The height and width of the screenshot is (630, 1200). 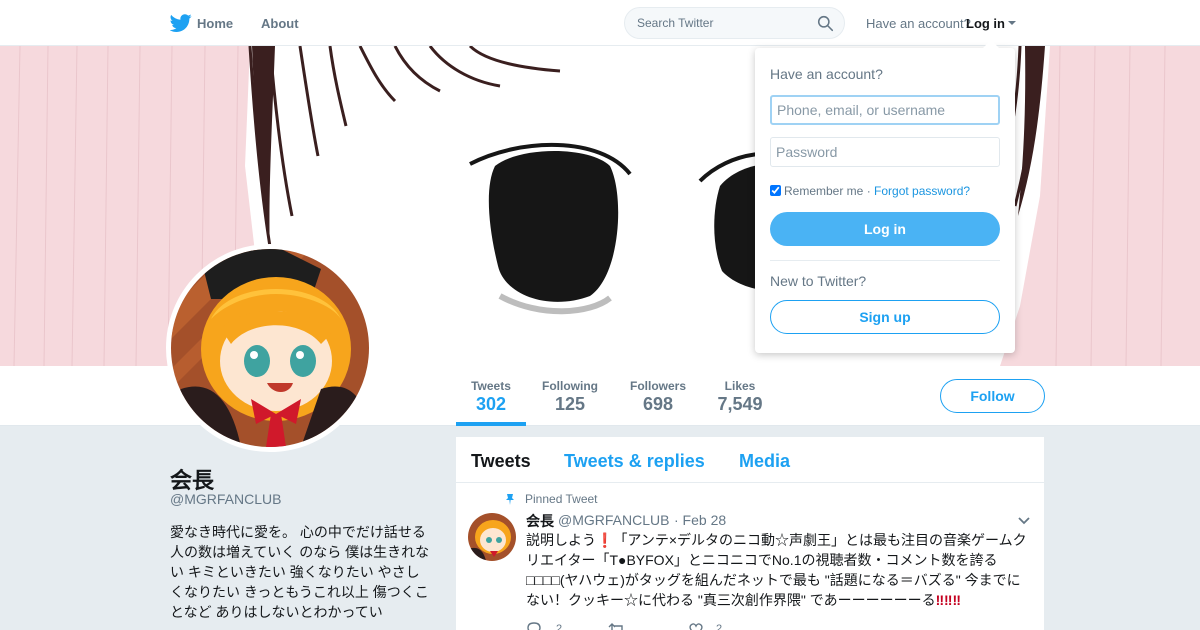 What do you see at coordinates (510, 499) in the screenshot?
I see `pin-icon` at bounding box center [510, 499].